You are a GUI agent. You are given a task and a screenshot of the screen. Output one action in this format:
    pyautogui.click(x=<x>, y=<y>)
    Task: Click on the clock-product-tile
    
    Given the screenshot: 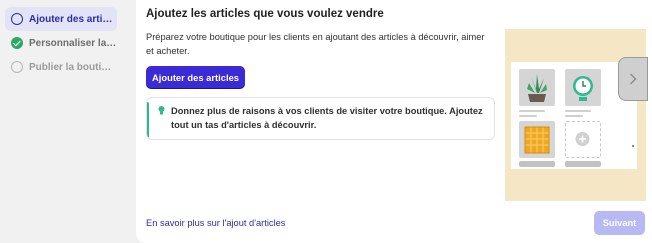 What is the action you would take?
    pyautogui.click(x=583, y=87)
    